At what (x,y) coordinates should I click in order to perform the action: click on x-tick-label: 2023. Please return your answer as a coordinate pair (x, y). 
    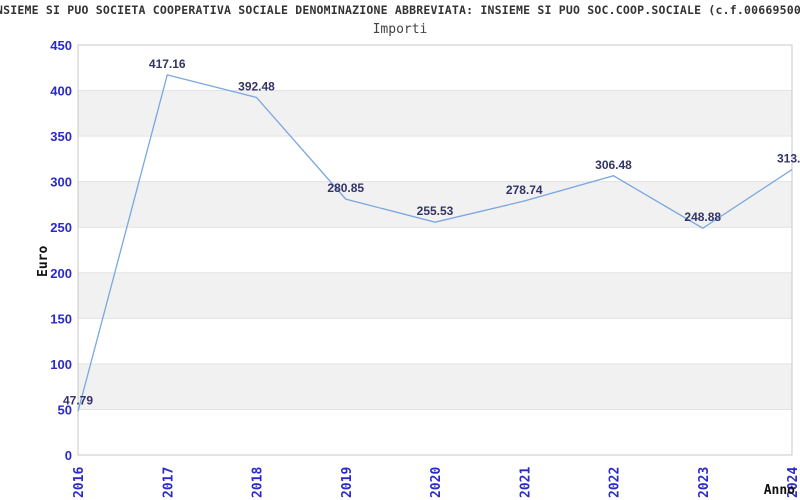
    Looking at the image, I should click on (704, 482).